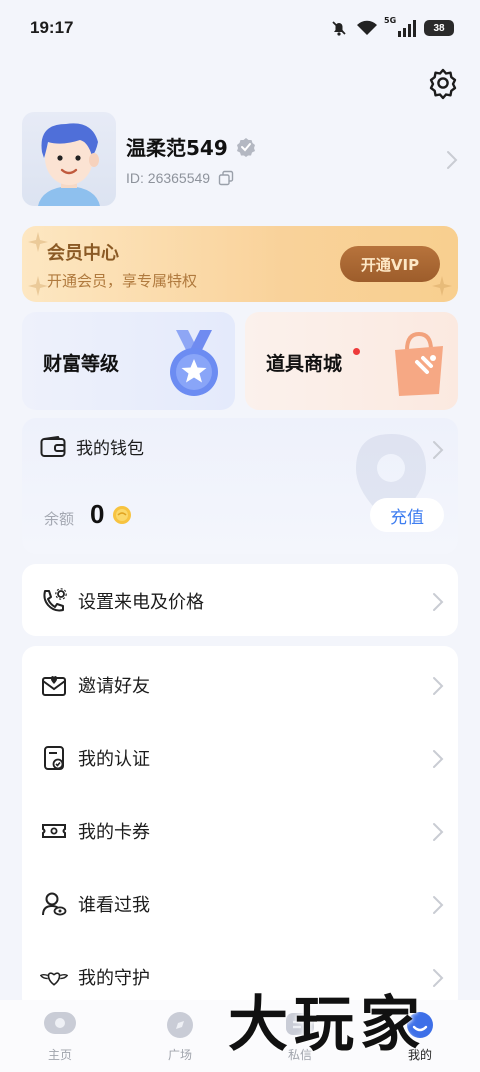 This screenshot has height=1072, width=480. Describe the element at coordinates (69, 164) in the screenshot. I see `avatar-illustration` at that location.